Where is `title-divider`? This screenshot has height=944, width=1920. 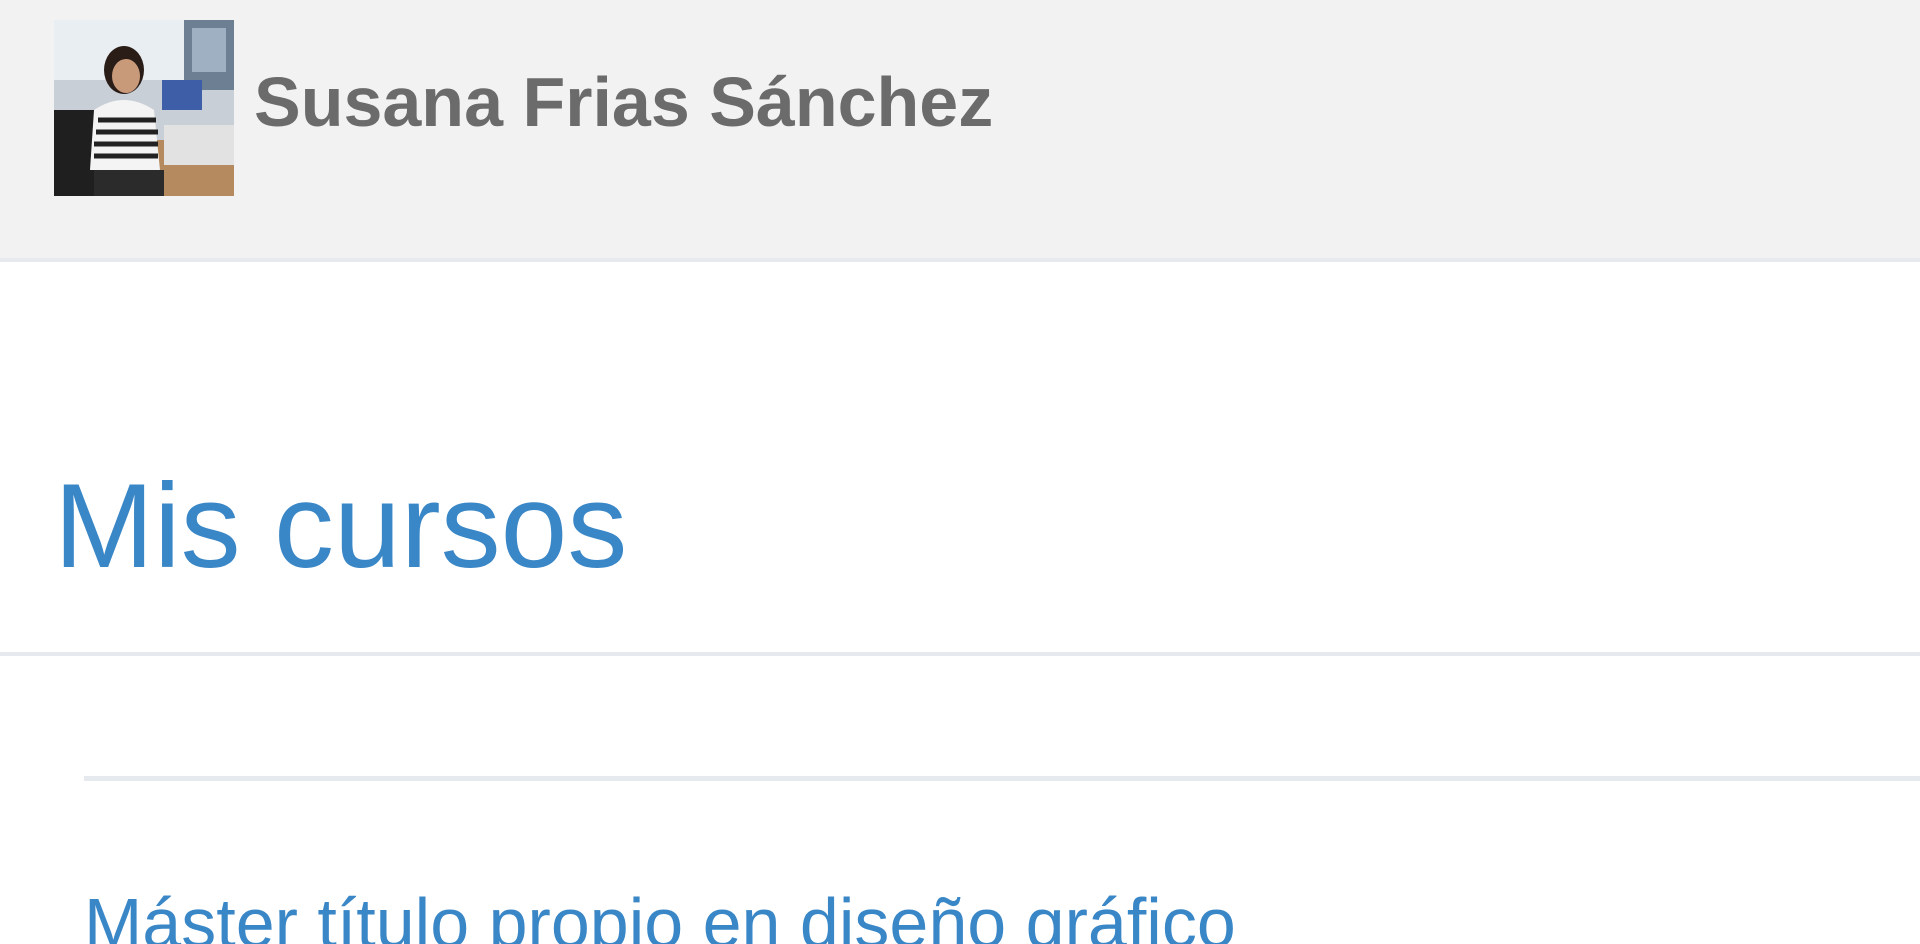
title-divider is located at coordinates (960, 654).